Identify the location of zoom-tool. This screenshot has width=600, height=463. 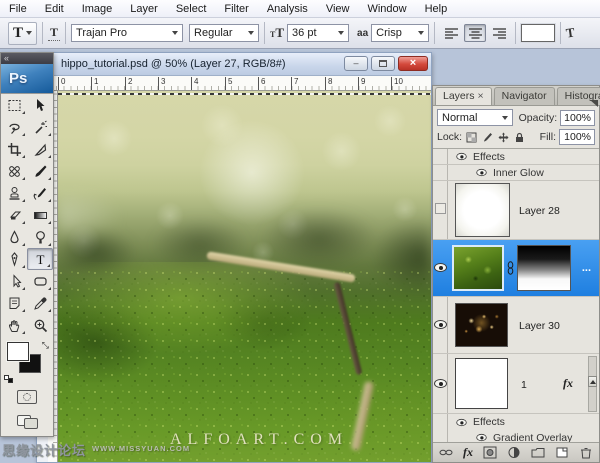
(40, 325).